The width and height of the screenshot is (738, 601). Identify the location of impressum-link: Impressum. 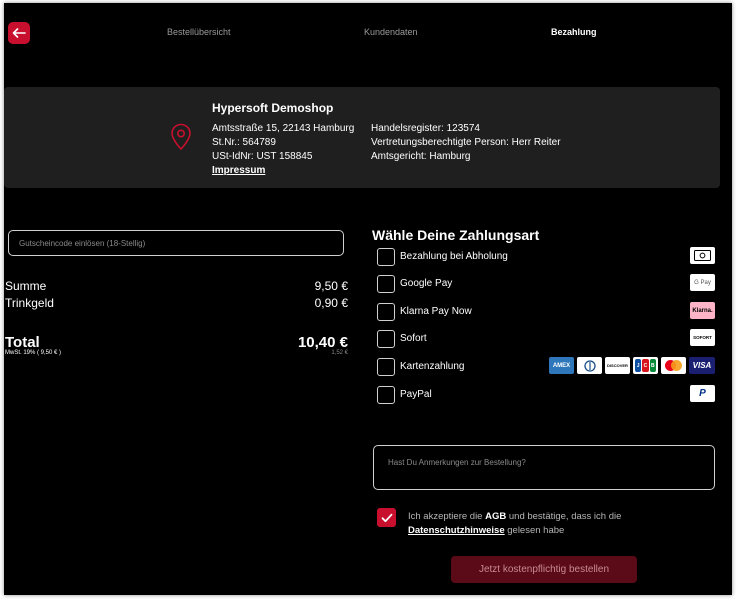
(238, 171).